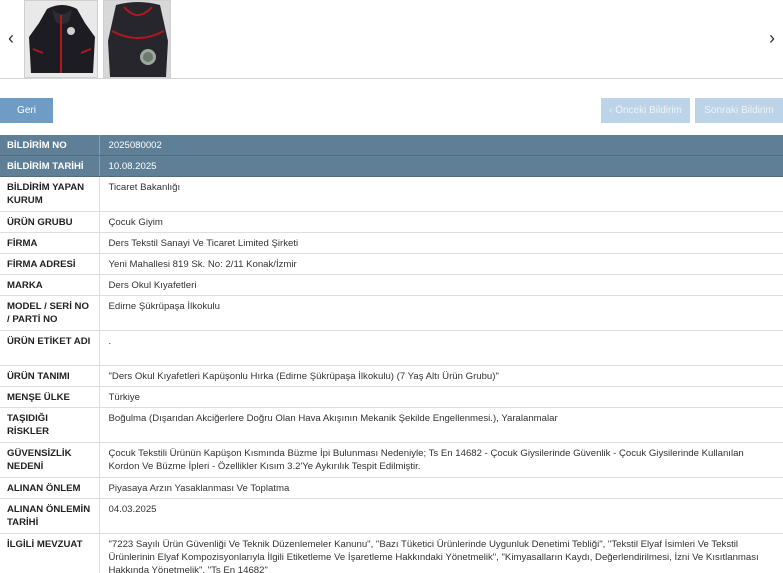 Image resolution: width=783 pixels, height=573 pixels. Describe the element at coordinates (50, 243) in the screenshot. I see `detail-key: FİRMA` at that location.